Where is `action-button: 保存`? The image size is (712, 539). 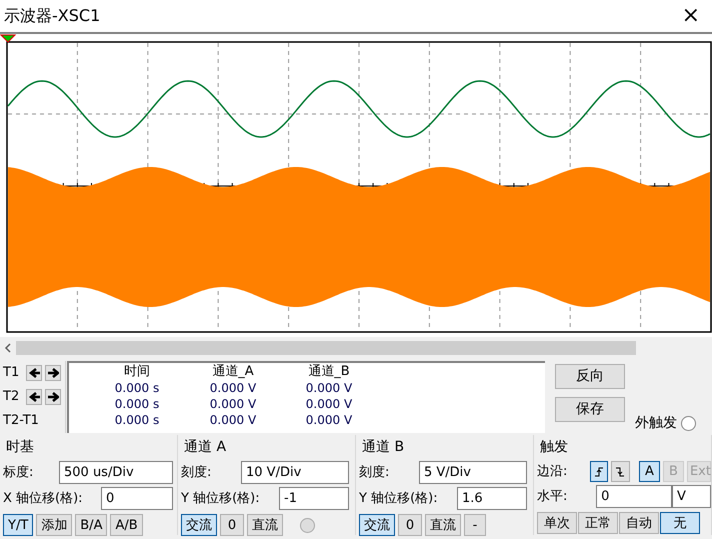
action-button: 保存 is located at coordinates (590, 409).